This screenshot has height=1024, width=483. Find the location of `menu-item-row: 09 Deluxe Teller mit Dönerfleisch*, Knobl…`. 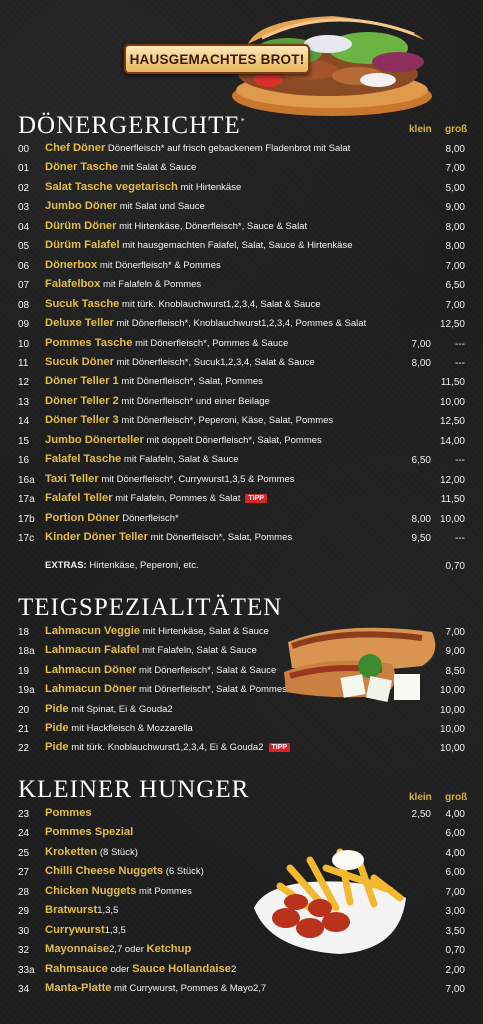

menu-item-row: 09 Deluxe Teller mit Dönerfleisch*, Knobl… is located at coordinates (241, 325).